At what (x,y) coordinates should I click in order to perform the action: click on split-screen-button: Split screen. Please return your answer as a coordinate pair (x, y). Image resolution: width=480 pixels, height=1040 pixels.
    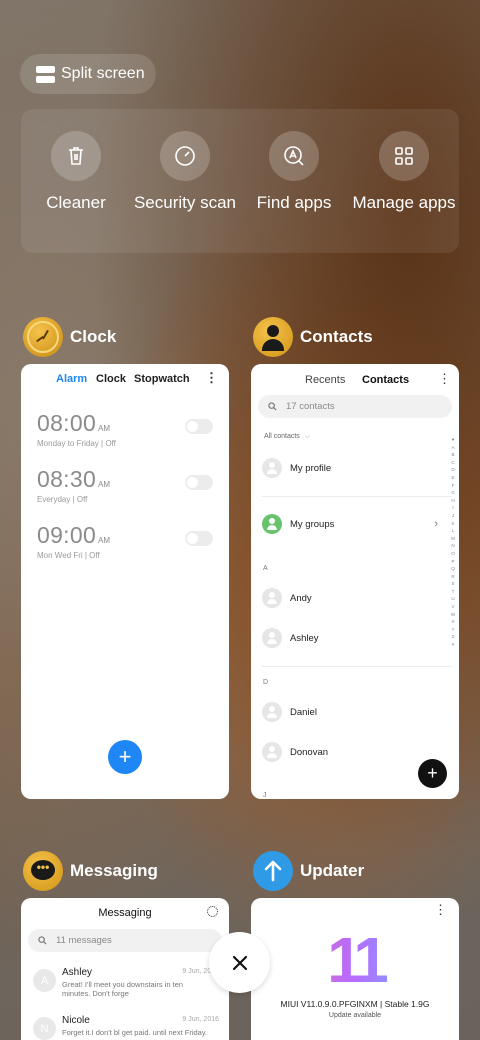
    Looking at the image, I should click on (88, 74).